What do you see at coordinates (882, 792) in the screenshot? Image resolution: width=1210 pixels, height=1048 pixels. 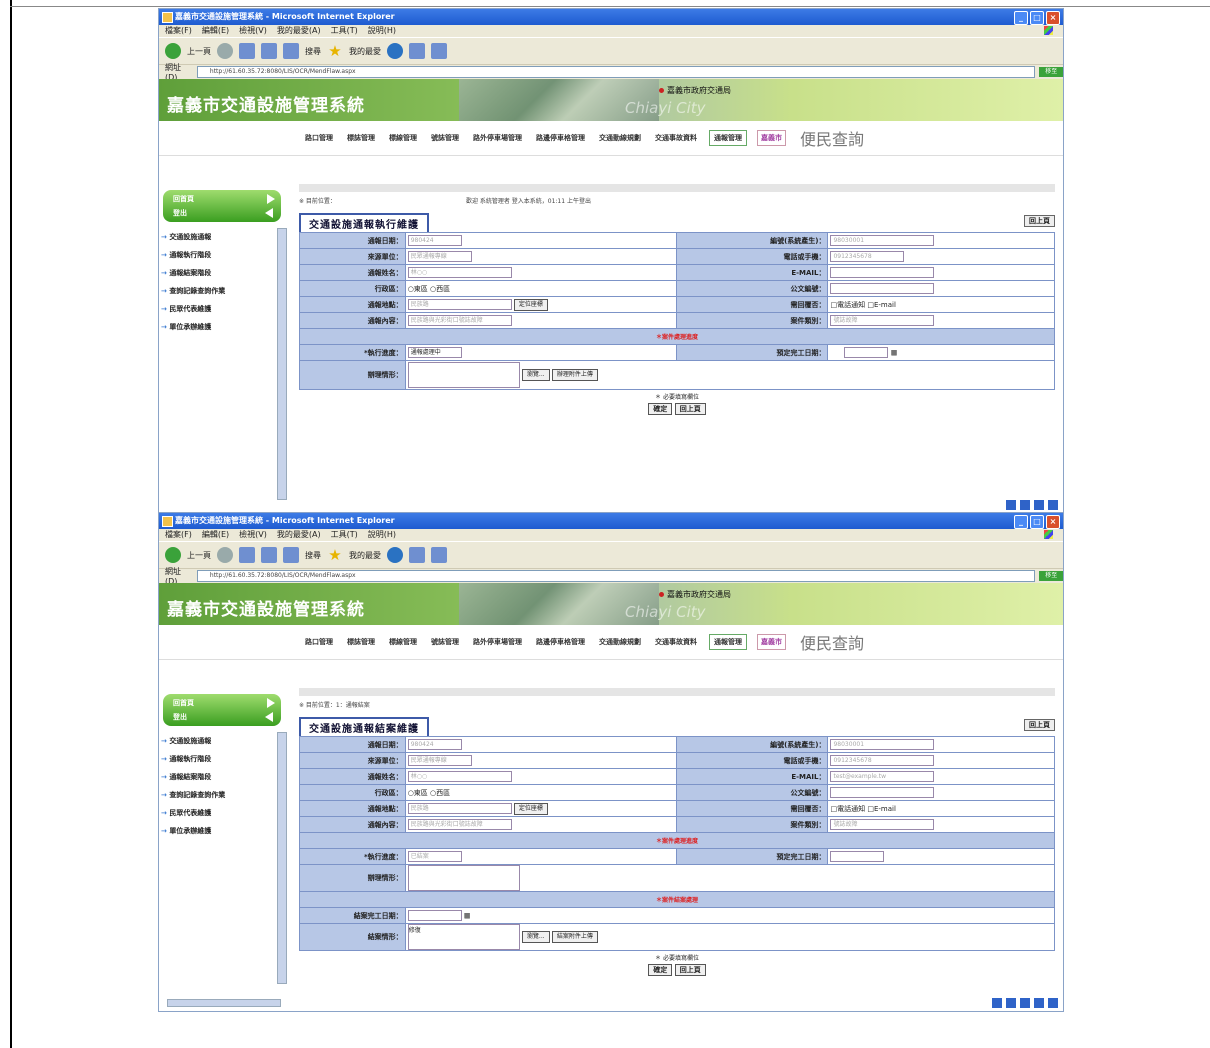 I see `doc-no-field` at bounding box center [882, 792].